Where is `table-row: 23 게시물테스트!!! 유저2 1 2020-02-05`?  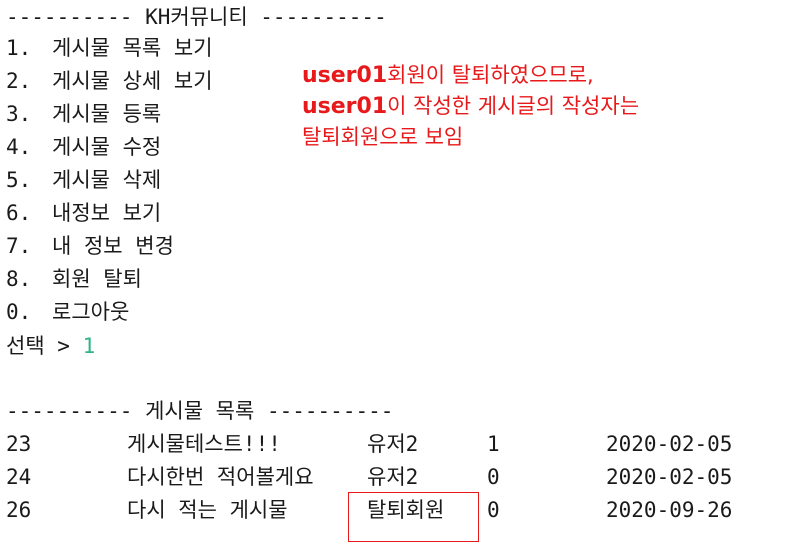 table-row: 23 게시물테스트!!! 유저2 1 2020-02-05 is located at coordinates (393, 444).